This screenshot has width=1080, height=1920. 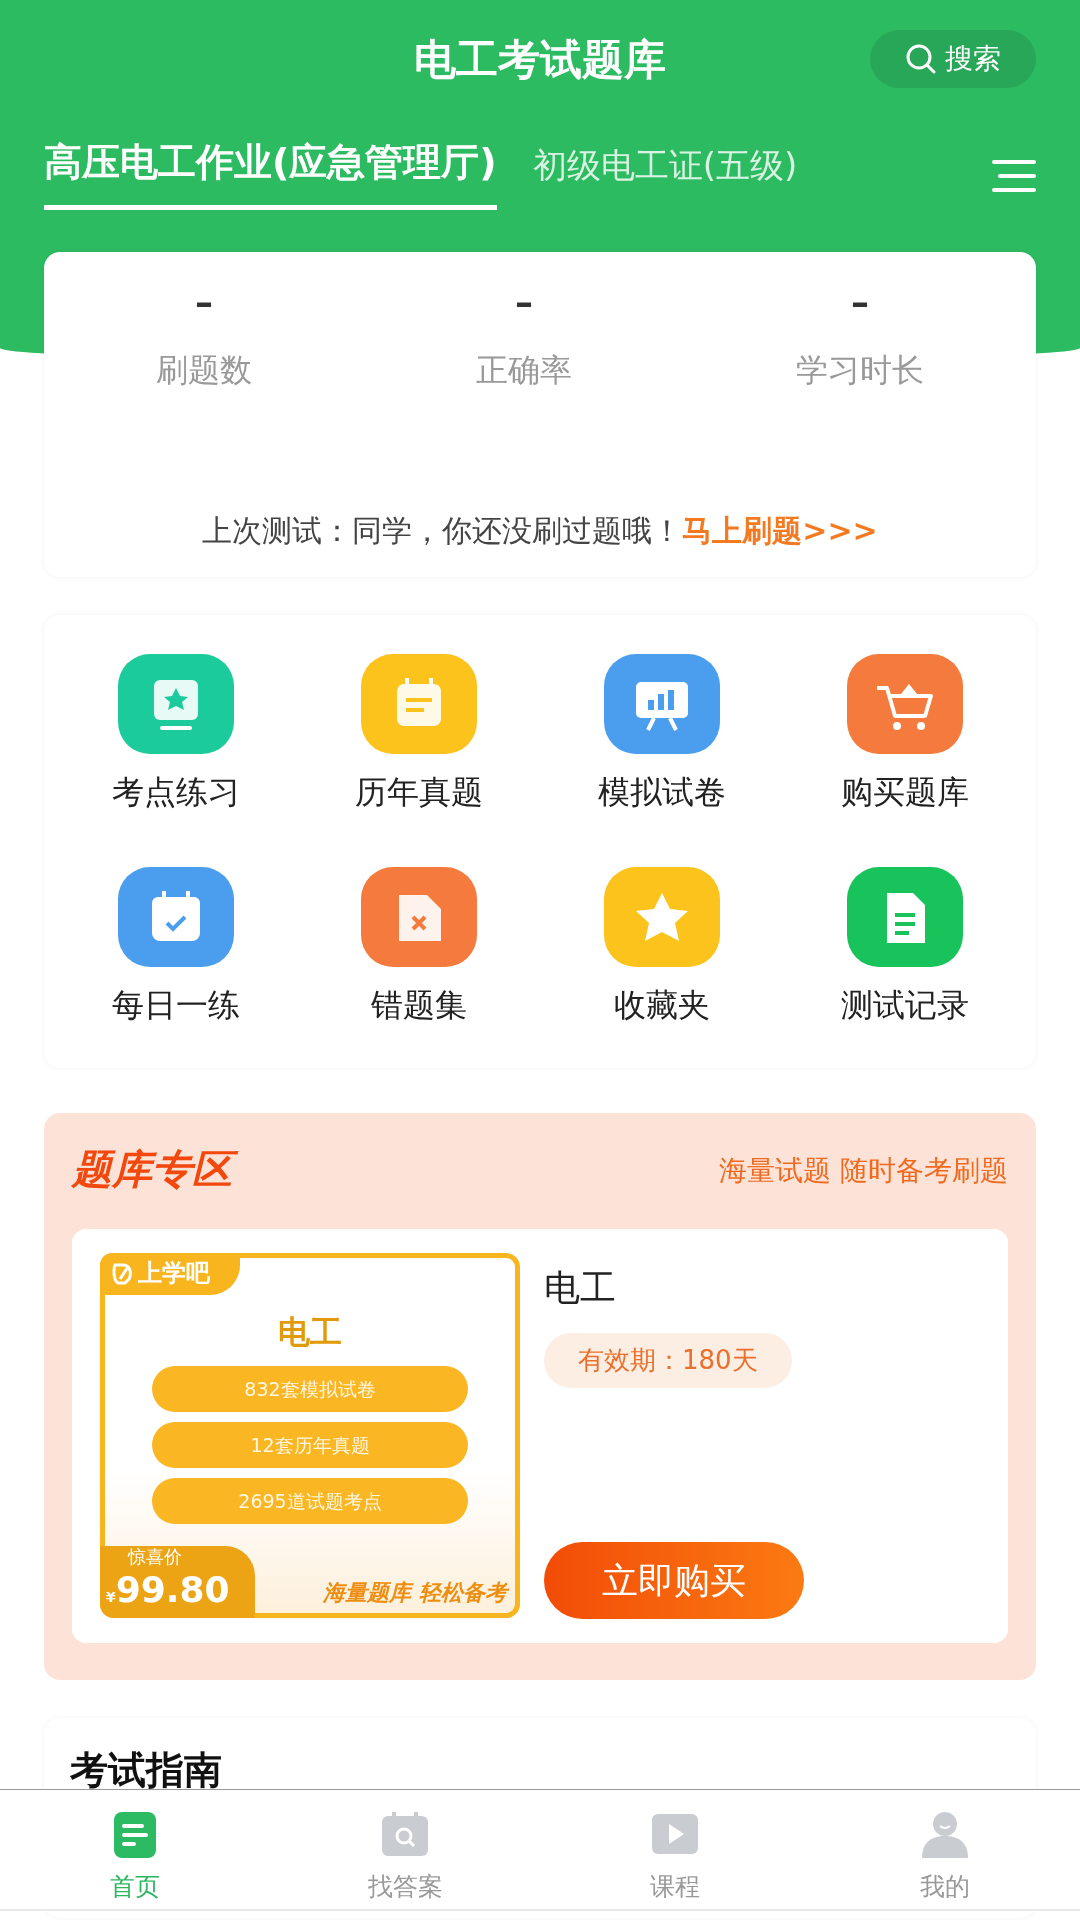 I want to click on menu-icon, so click(x=1014, y=176).